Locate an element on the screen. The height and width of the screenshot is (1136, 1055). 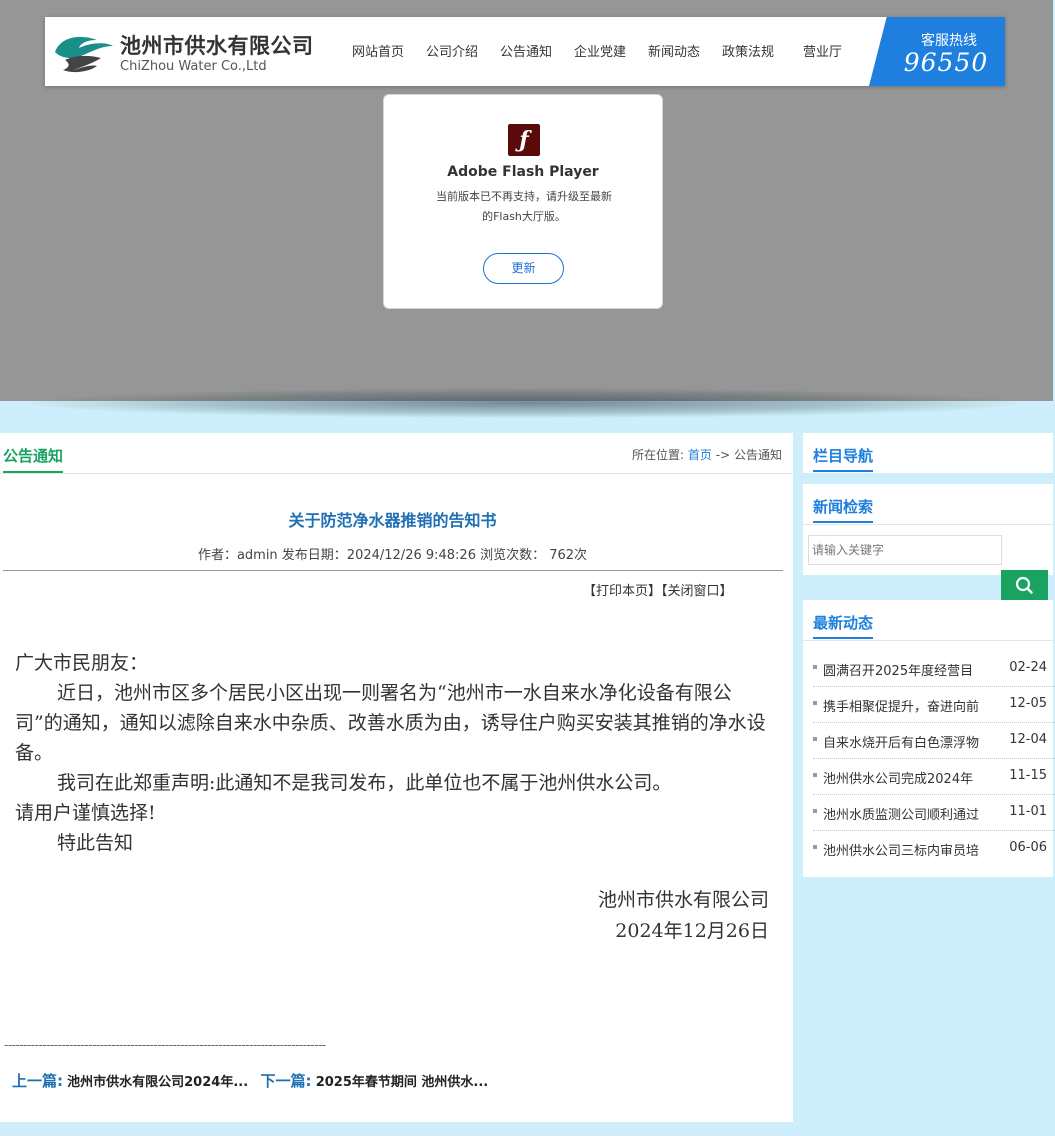
news-date: 11-15 is located at coordinates (1028, 775).